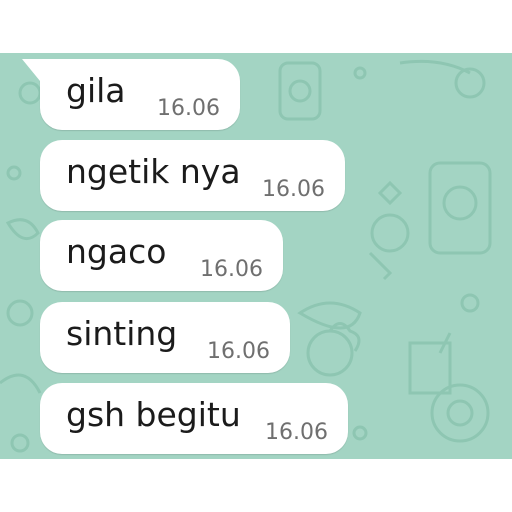 Image resolution: width=512 pixels, height=512 pixels. Describe the element at coordinates (96, 90) in the screenshot. I see `message-text: gila` at that location.